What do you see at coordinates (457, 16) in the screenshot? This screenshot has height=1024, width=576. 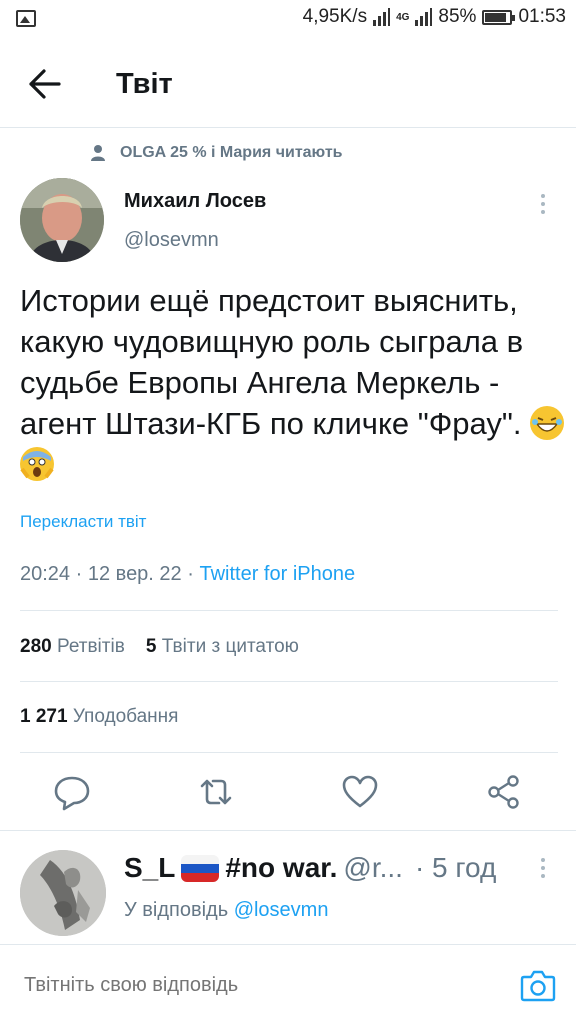 I see `battery-percent: 85%` at bounding box center [457, 16].